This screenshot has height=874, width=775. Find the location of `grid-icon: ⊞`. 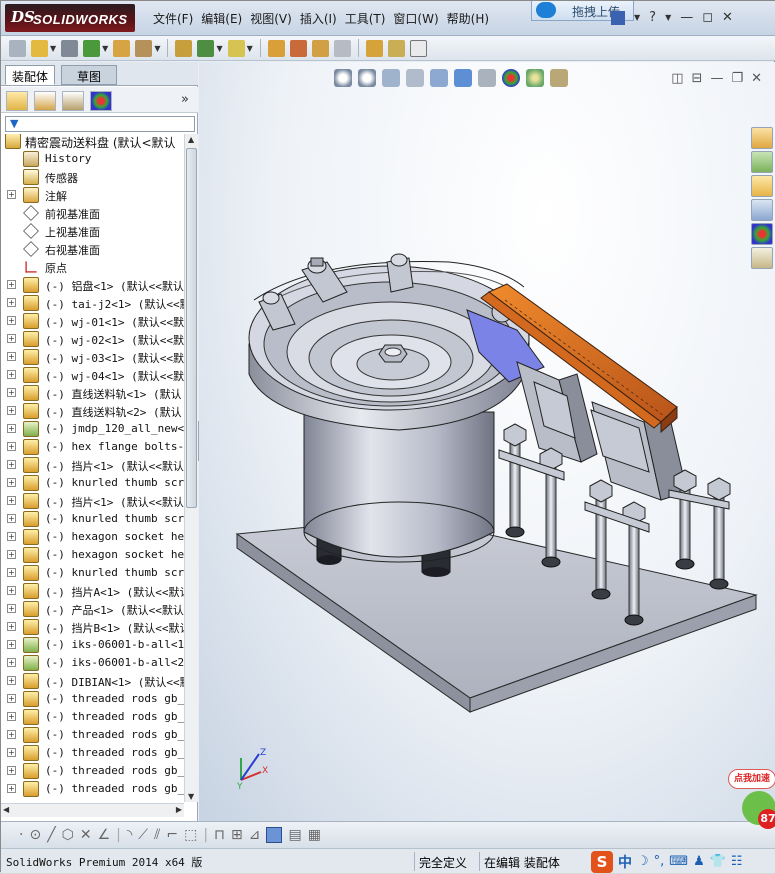

grid-icon: ⊞ is located at coordinates (237, 835).